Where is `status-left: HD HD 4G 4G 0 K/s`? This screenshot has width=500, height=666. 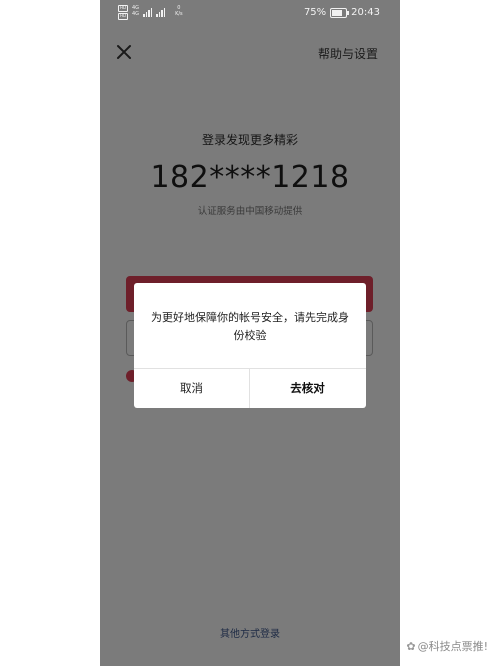 status-left: HD HD 4G 4G 0 K/s is located at coordinates (150, 12).